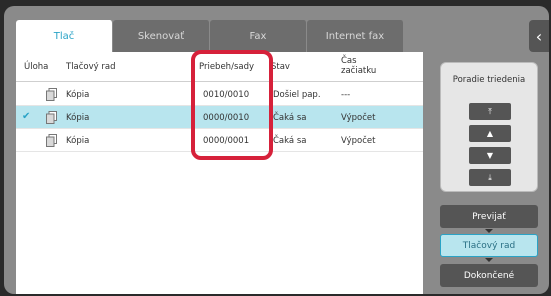 This screenshot has height=296, width=551. Describe the element at coordinates (226, 117) in the screenshot. I see `job-progress: 0000/0010` at that location.